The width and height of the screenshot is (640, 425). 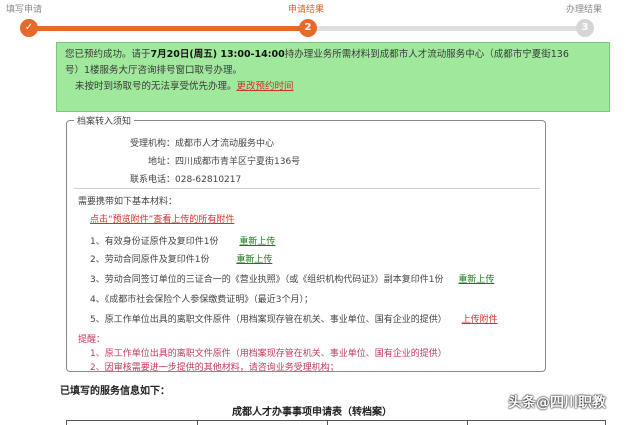 I want to click on step-dot-3: 3, so click(x=585, y=28).